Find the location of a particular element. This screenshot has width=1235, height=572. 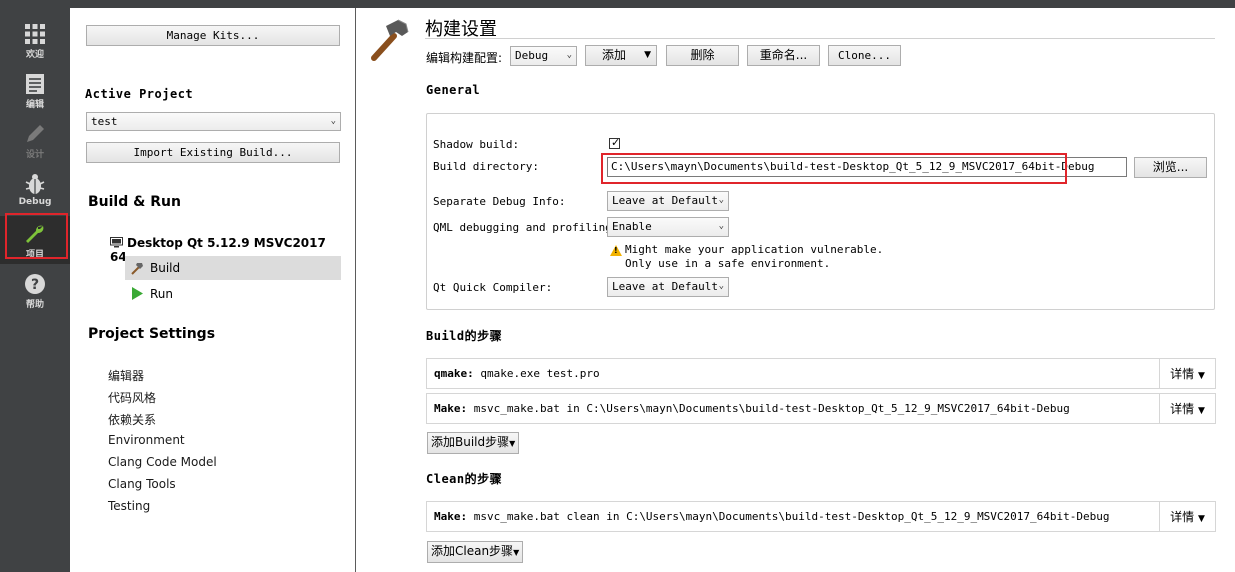

separate-debug-combo: Leave at Default ⌄ is located at coordinates (668, 201).